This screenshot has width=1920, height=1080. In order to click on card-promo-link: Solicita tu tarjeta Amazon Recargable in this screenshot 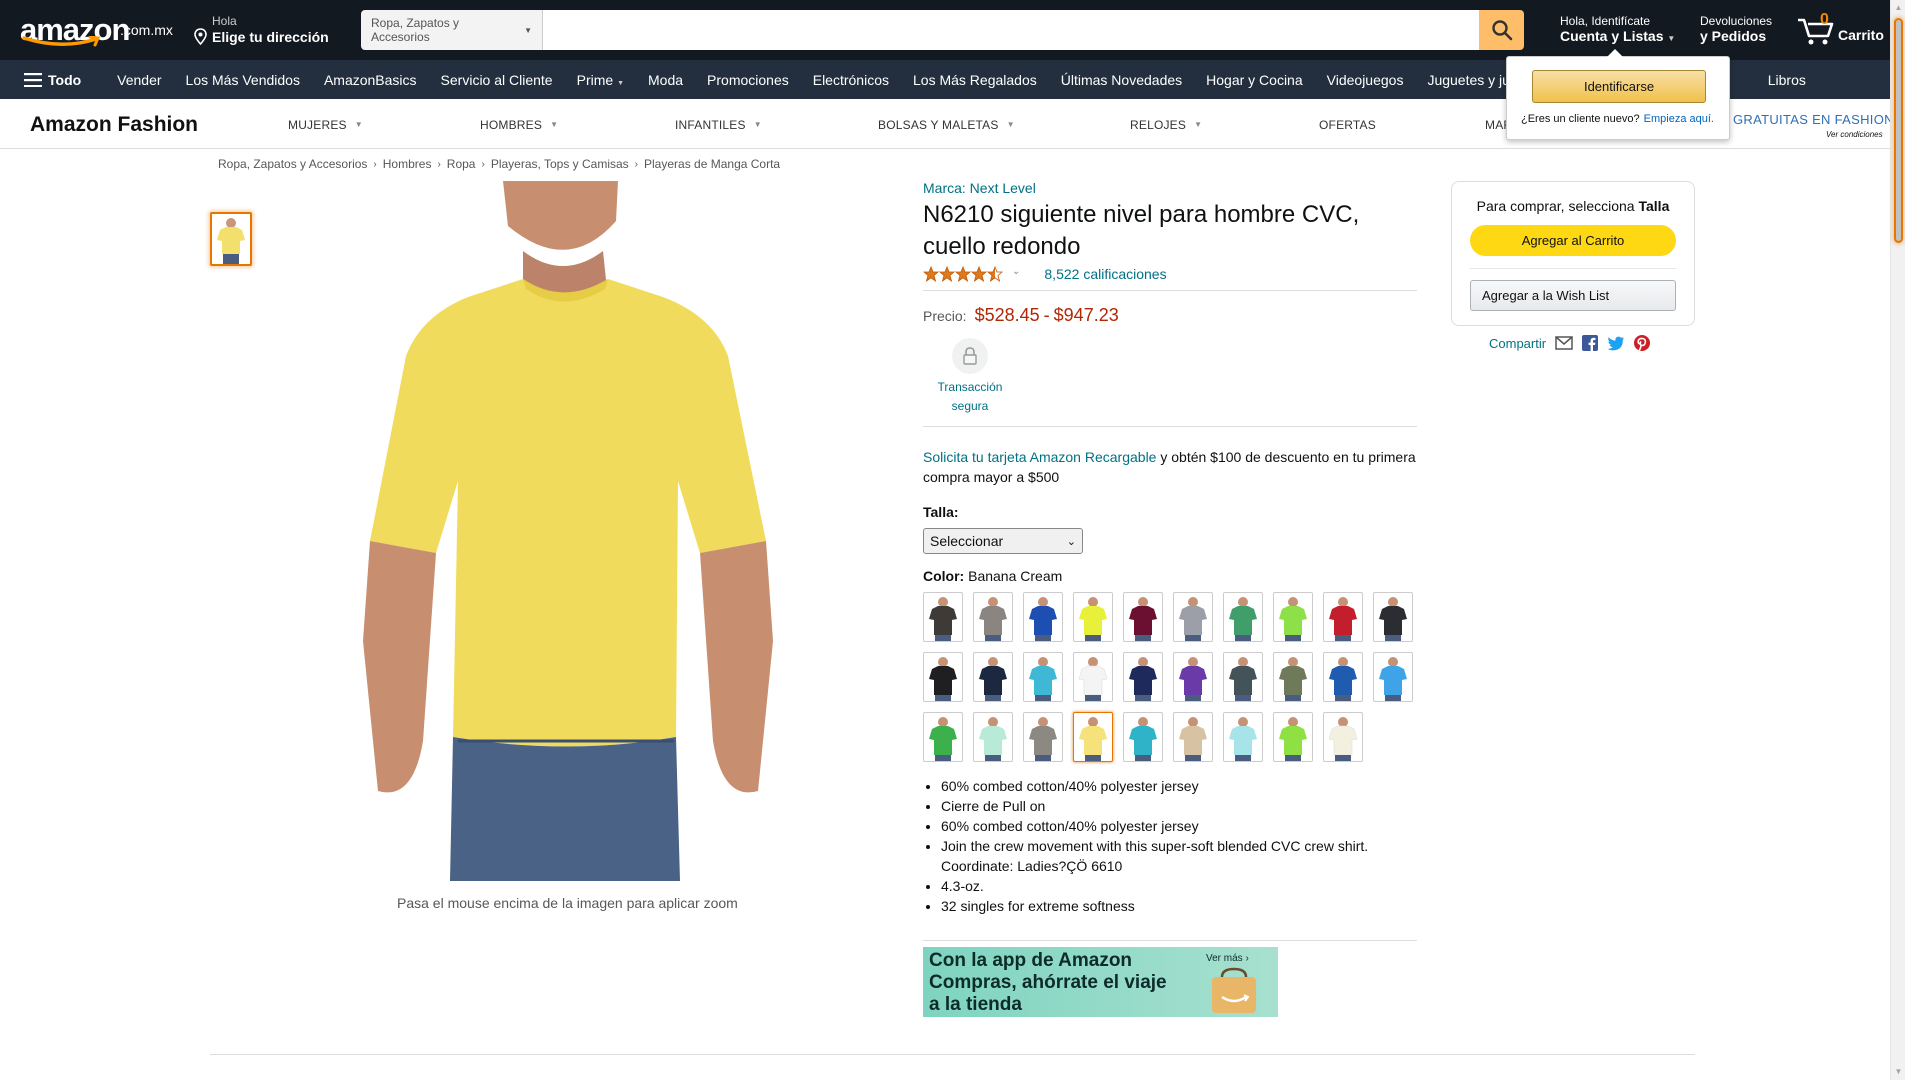, I will do `click(1039, 457)`.